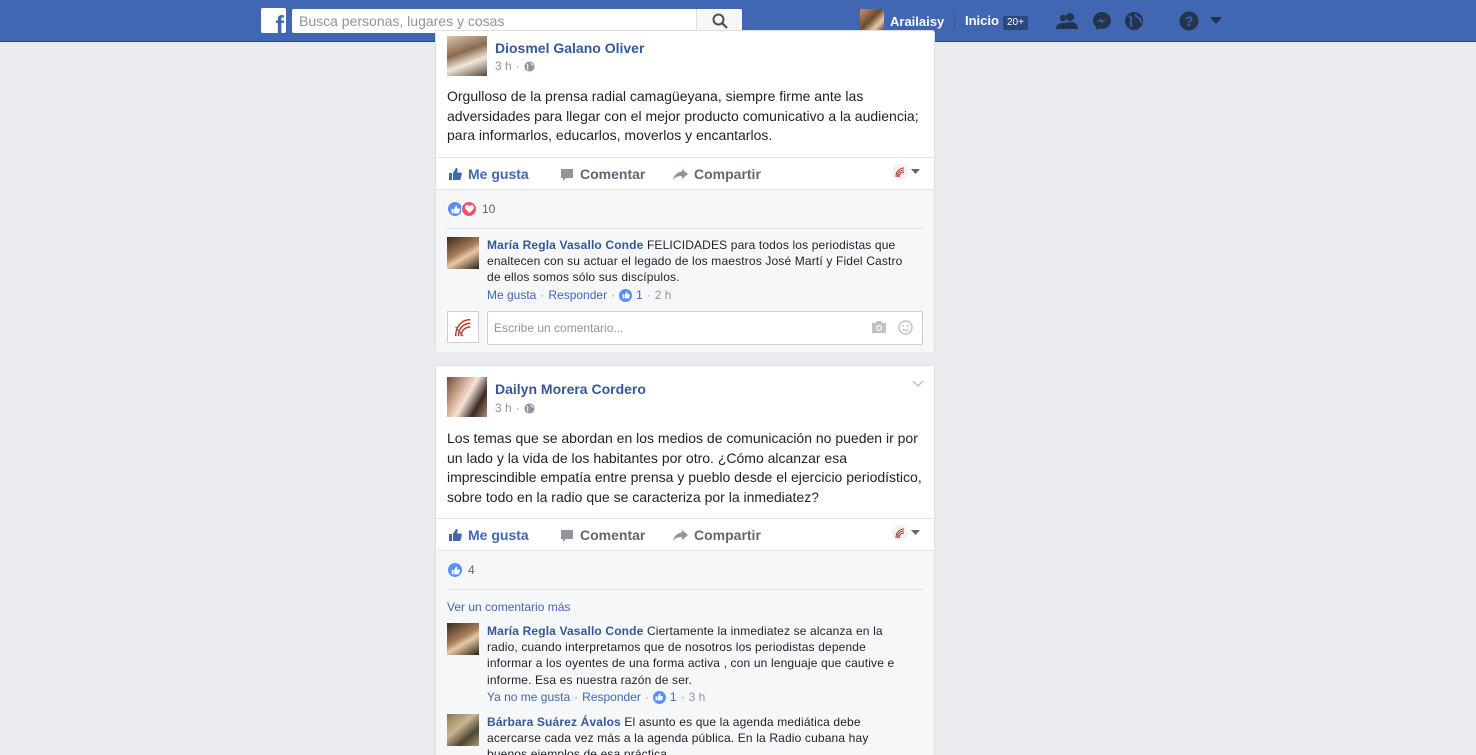 The image size is (1476, 755). Describe the element at coordinates (528, 697) in the screenshot. I see `comment-unlike-link: Ya no me gusta` at that location.